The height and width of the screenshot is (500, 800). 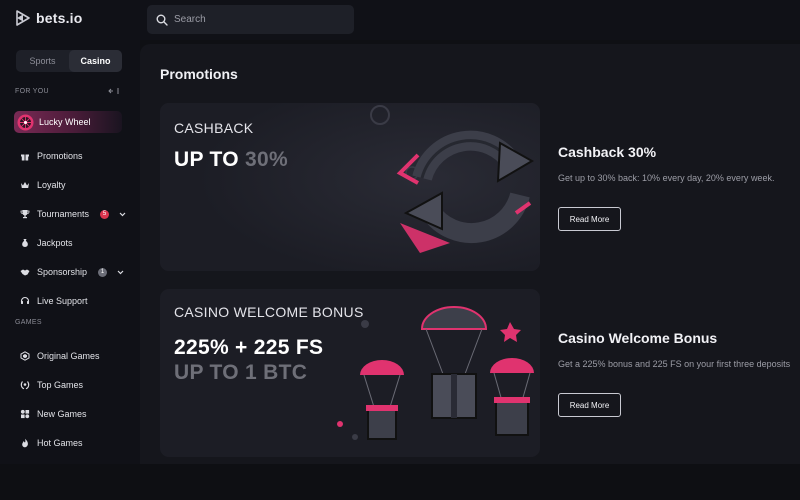 I want to click on sidebar-item-original-games: Original Games, so click(x=60, y=356).